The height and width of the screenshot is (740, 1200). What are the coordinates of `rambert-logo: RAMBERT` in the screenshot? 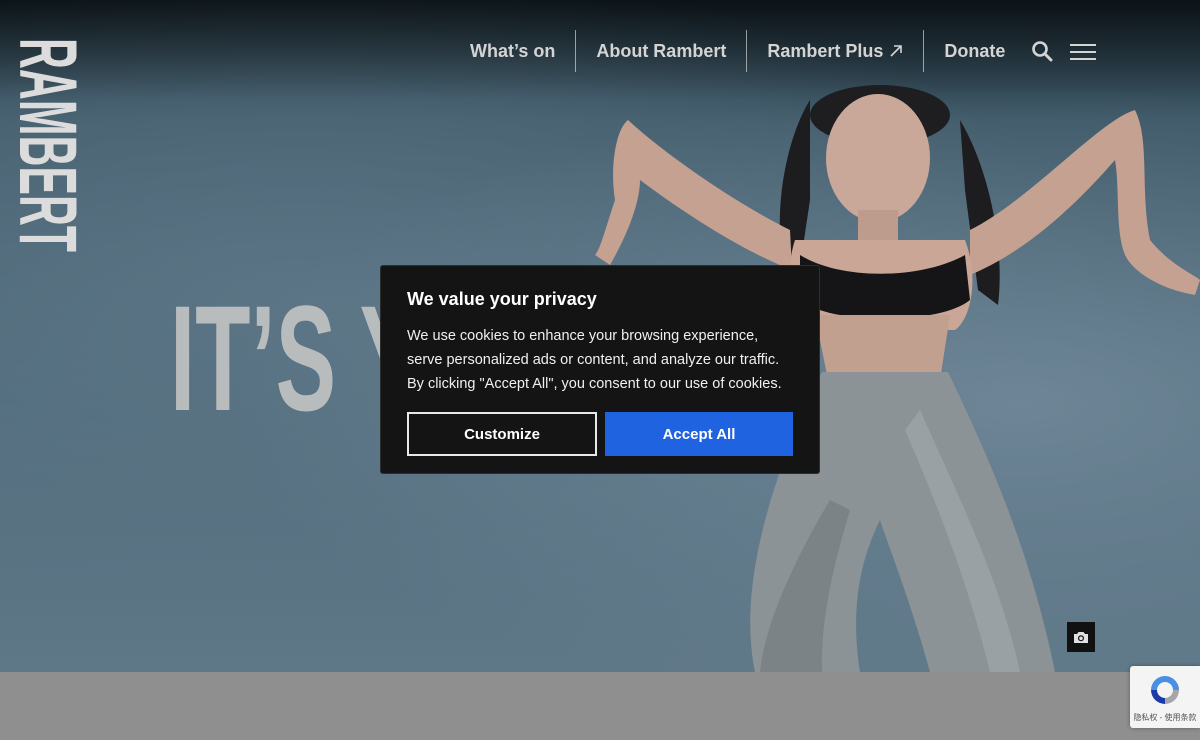 It's located at (53, 146).